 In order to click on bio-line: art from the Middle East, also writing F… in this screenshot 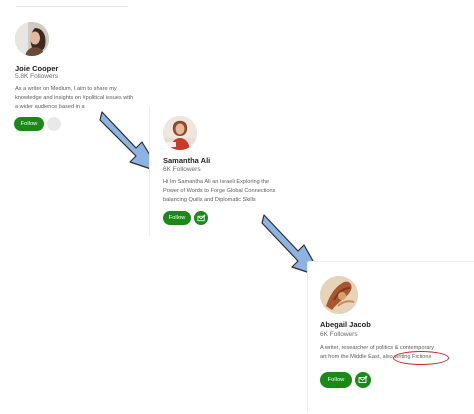, I will do `click(376, 357)`.